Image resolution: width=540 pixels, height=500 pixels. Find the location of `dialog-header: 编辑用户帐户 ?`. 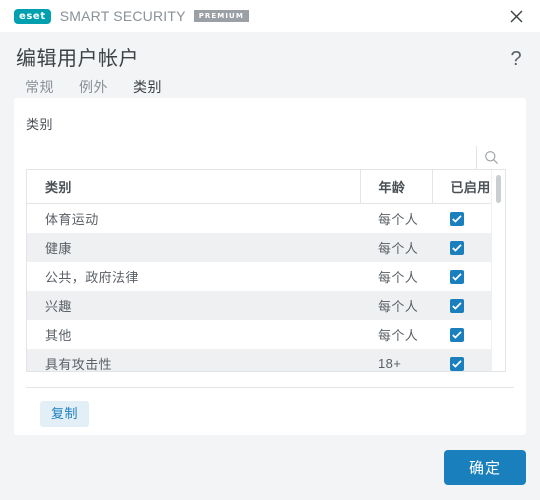

dialog-header: 编辑用户帐户 ? is located at coordinates (270, 52).